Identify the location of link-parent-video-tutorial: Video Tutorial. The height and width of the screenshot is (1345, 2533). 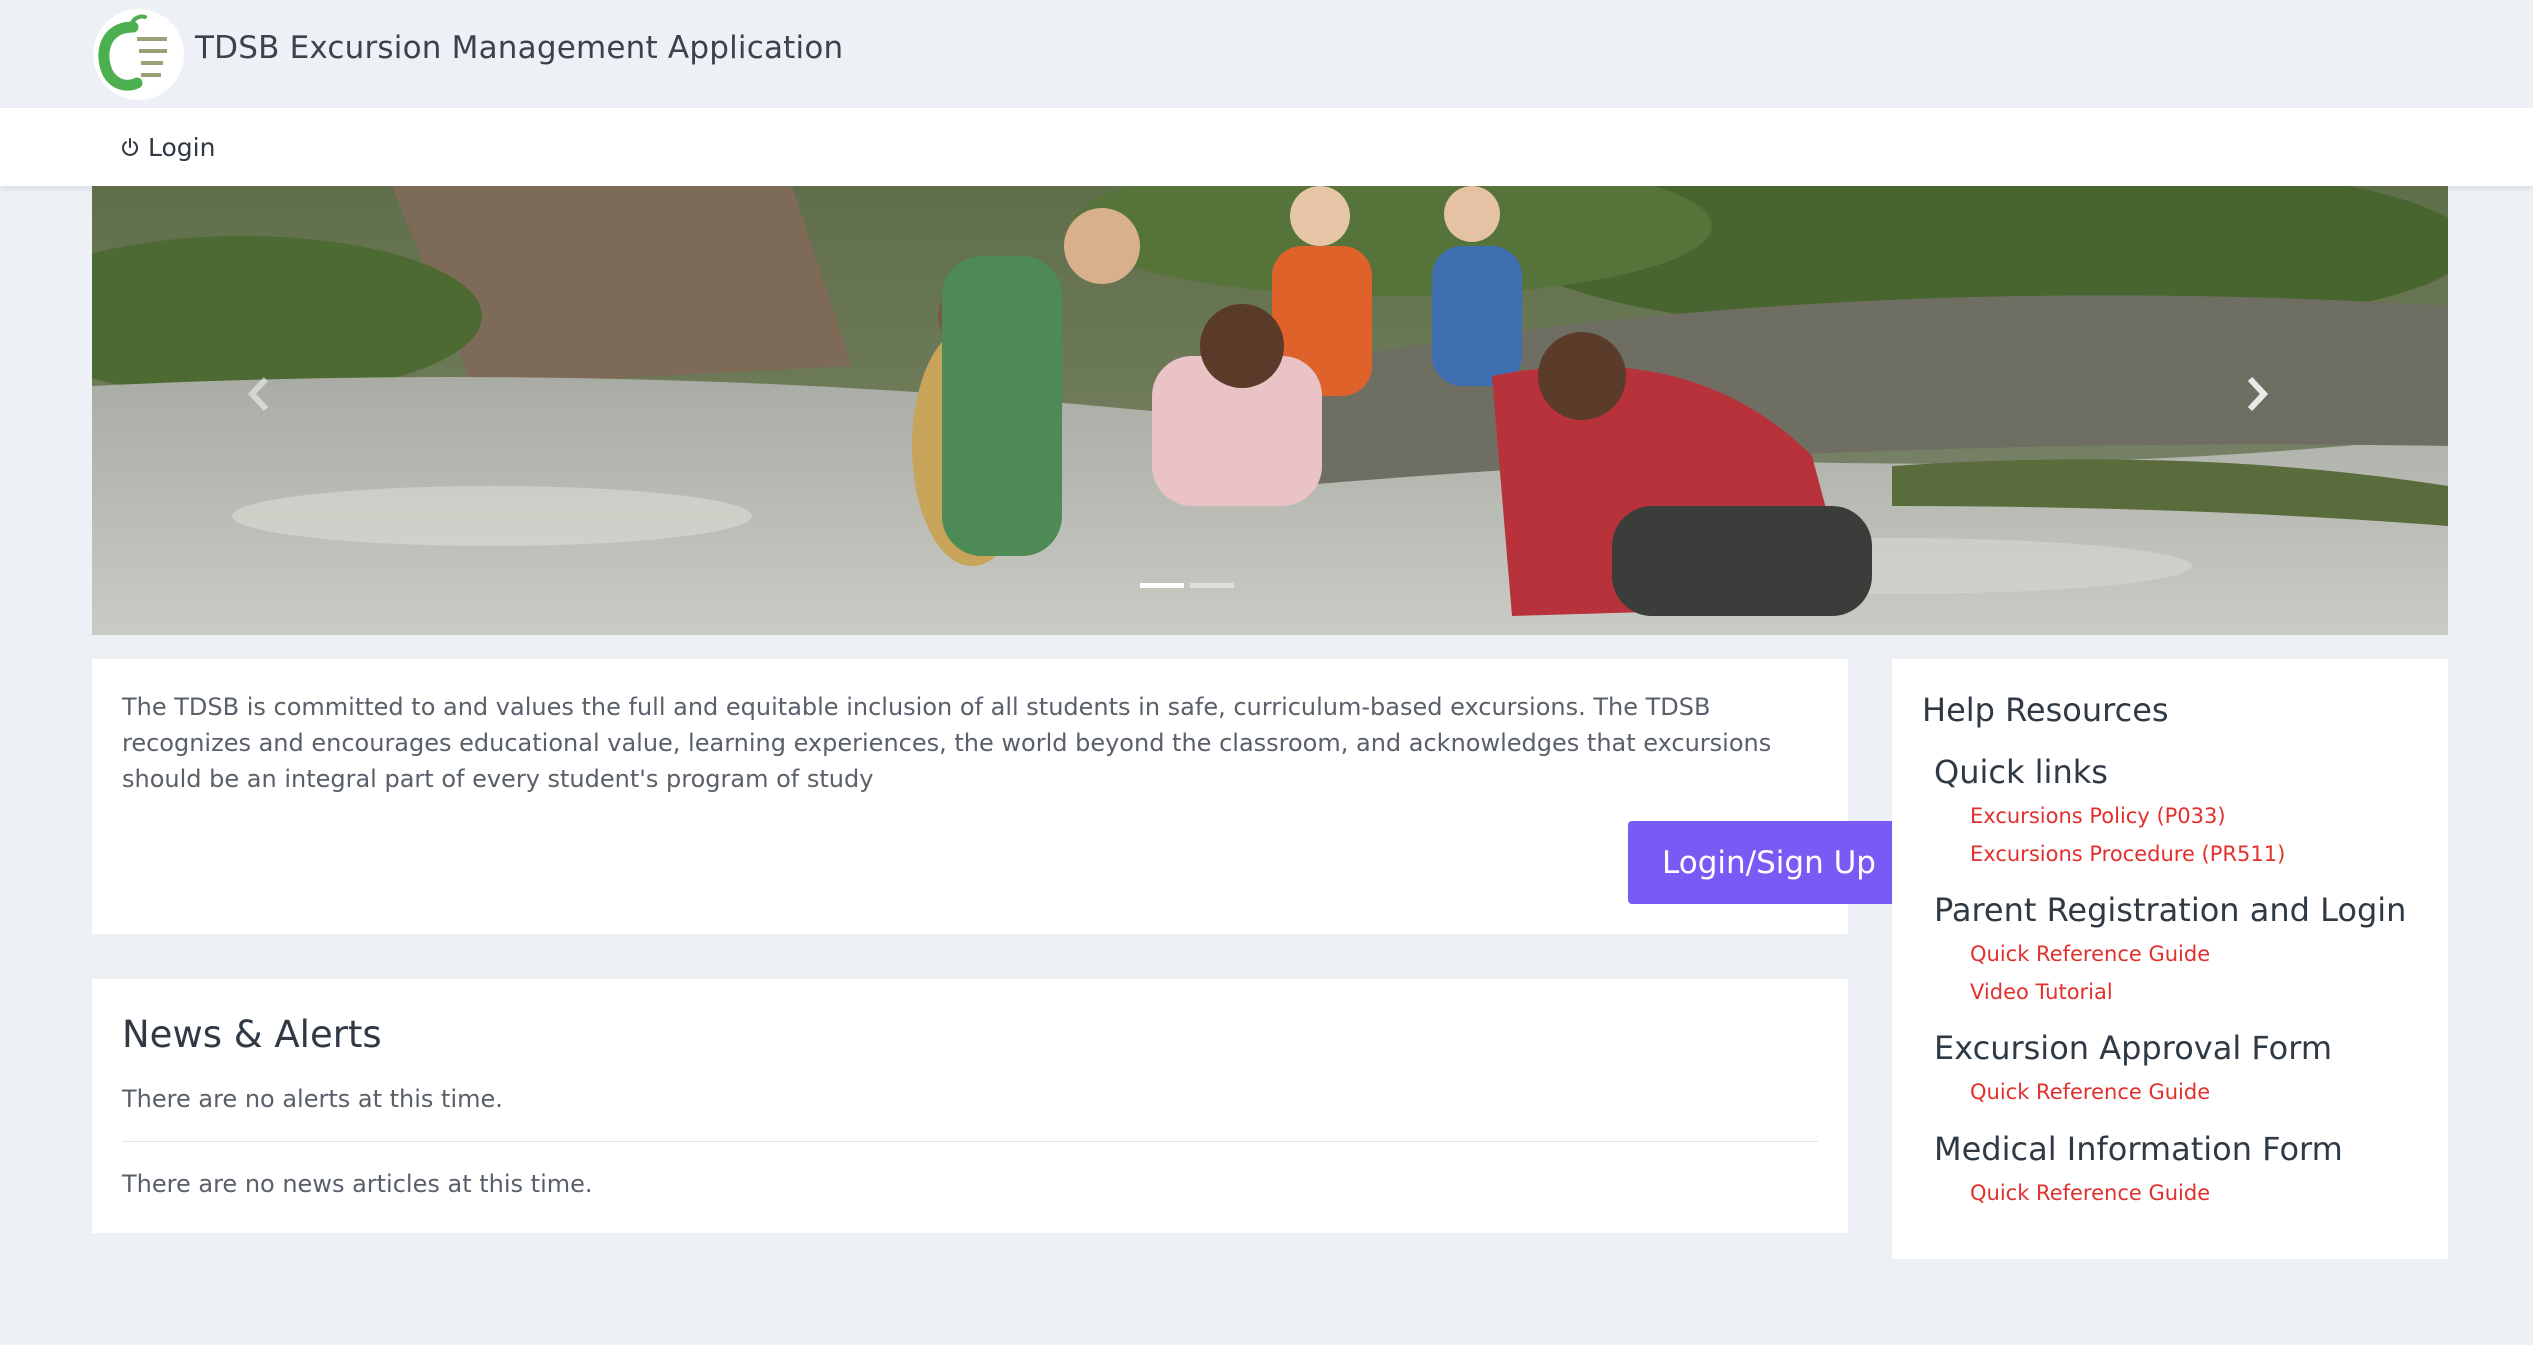
(2188, 992).